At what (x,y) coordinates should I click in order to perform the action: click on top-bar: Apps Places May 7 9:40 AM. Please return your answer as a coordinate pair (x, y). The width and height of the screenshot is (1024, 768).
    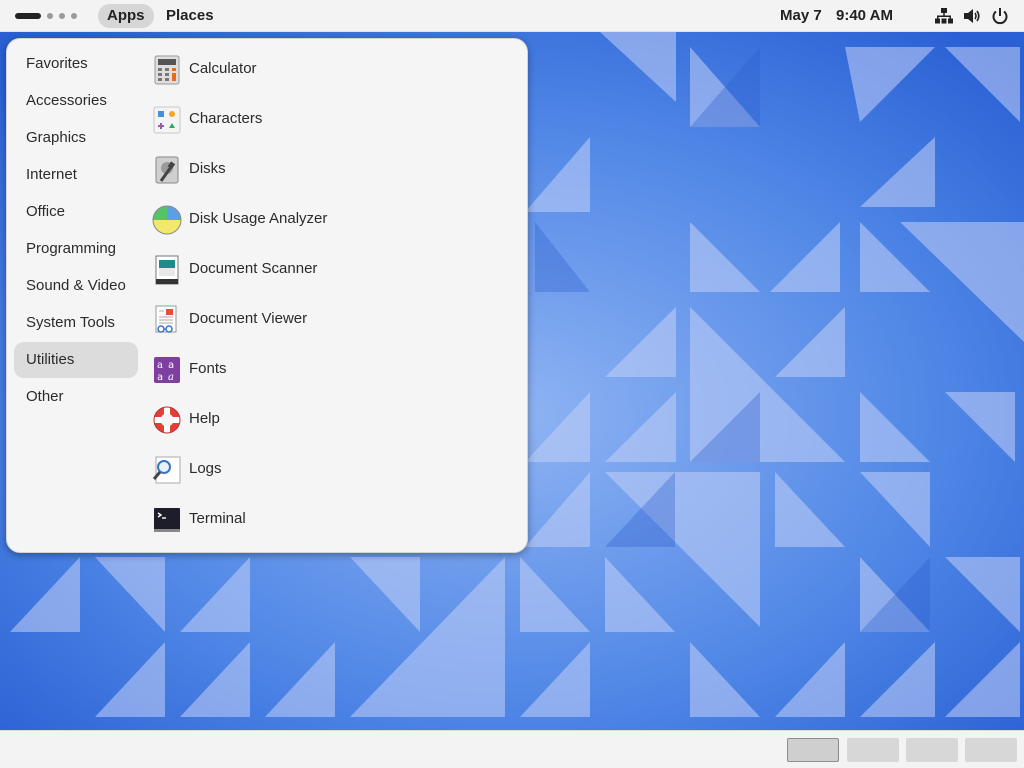
    Looking at the image, I should click on (512, 16).